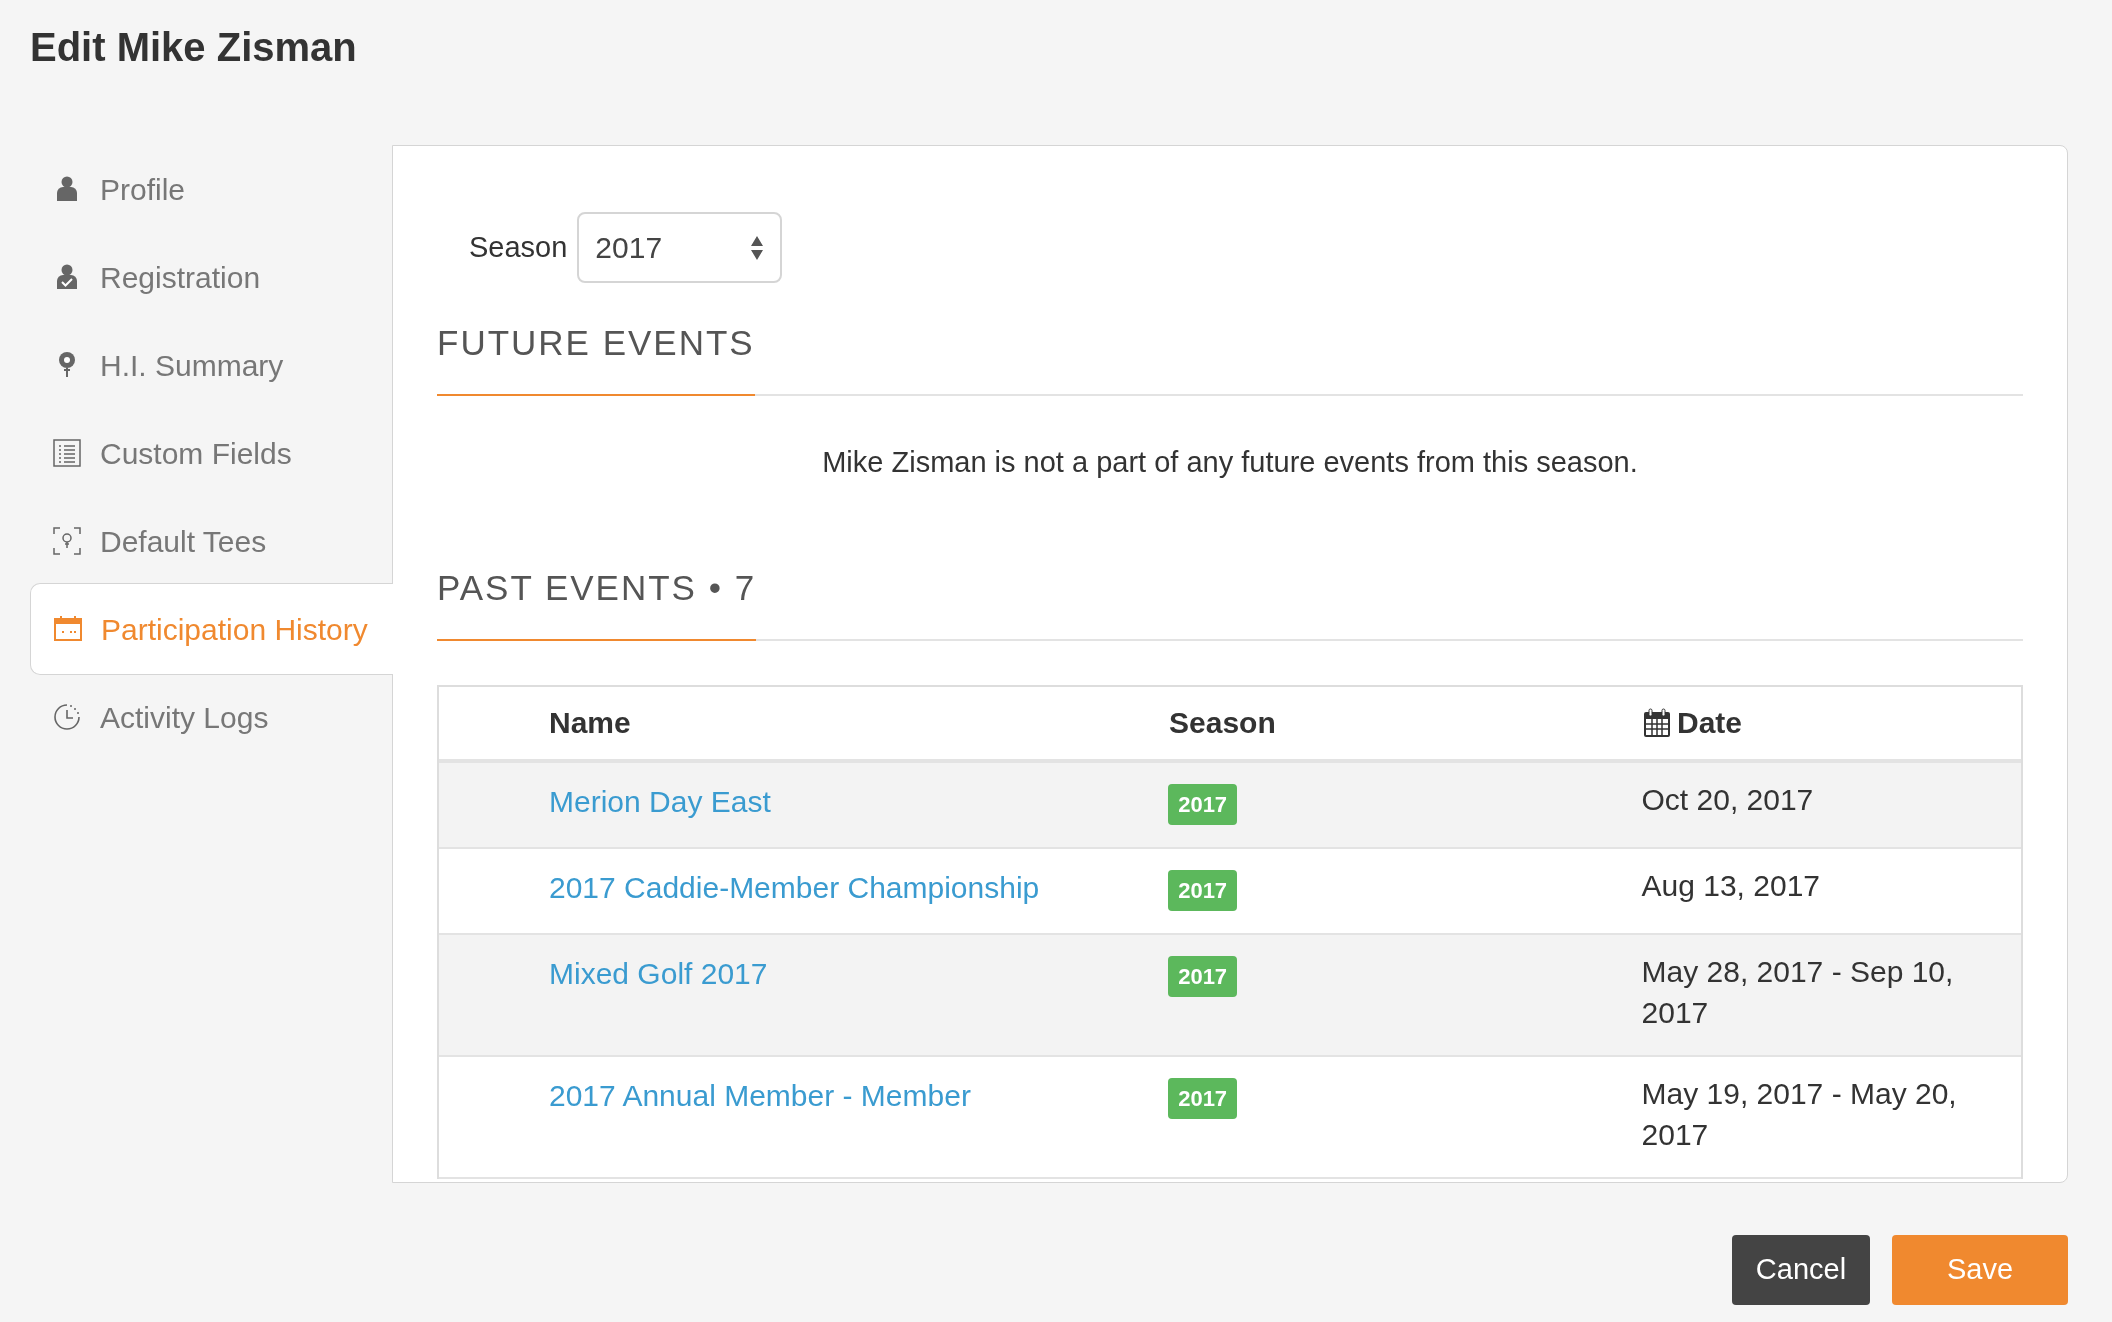  Describe the element at coordinates (760, 1095) in the screenshot. I see `event-link: 2017 Annual Member - Member` at that location.